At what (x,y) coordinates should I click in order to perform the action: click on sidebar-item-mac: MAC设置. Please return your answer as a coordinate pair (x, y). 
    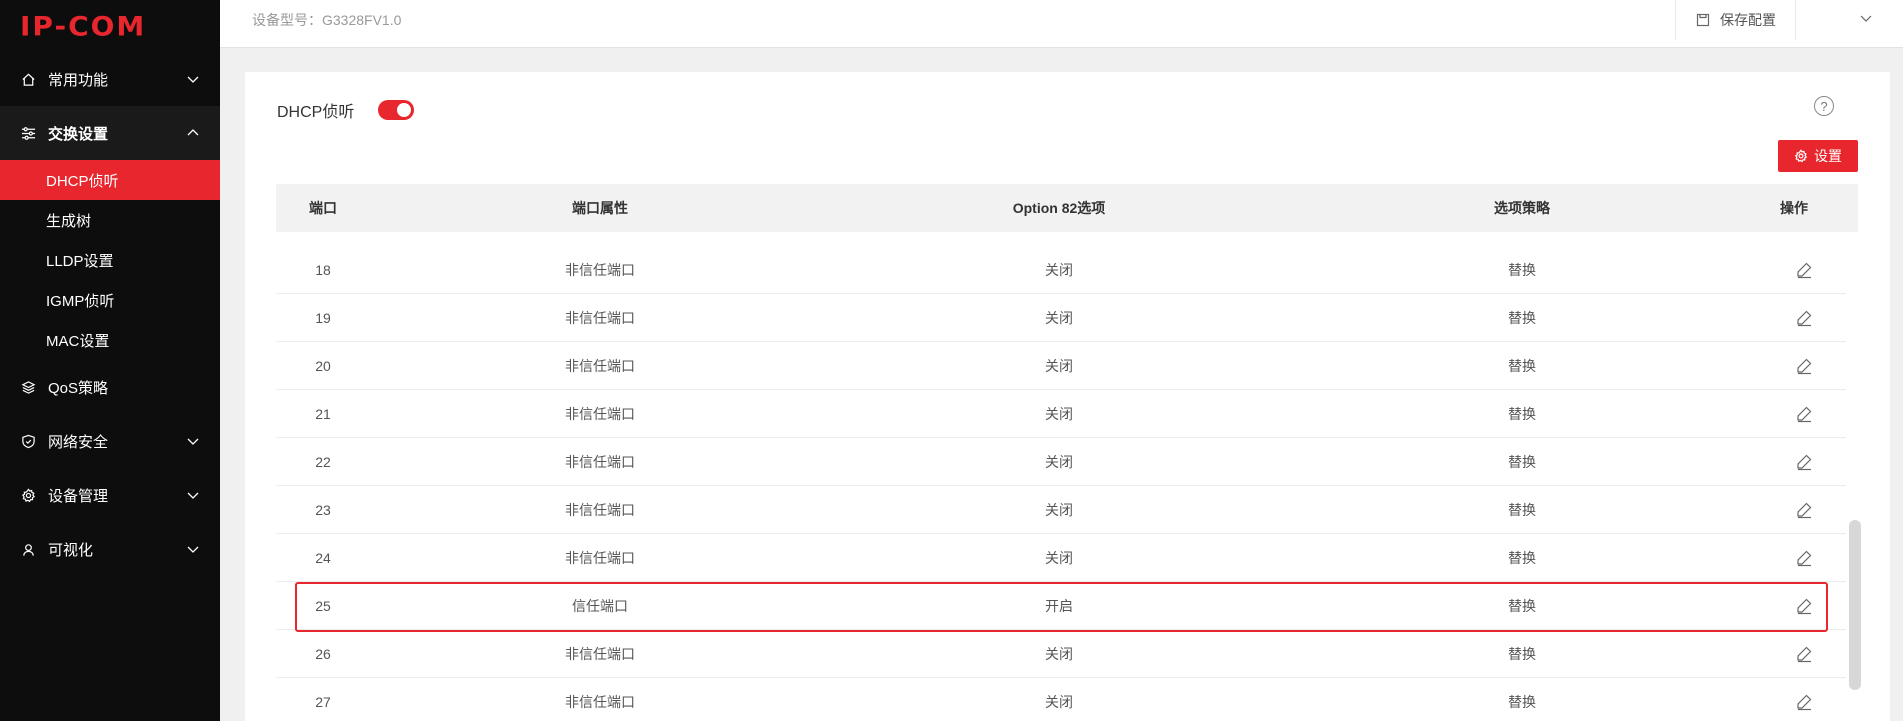
    Looking at the image, I should click on (110, 340).